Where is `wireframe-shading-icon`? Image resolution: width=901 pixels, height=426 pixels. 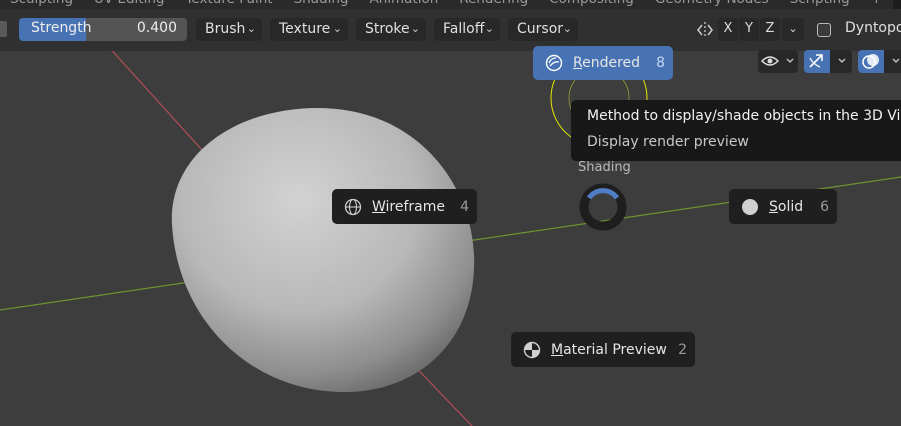
wireframe-shading-icon is located at coordinates (353, 206).